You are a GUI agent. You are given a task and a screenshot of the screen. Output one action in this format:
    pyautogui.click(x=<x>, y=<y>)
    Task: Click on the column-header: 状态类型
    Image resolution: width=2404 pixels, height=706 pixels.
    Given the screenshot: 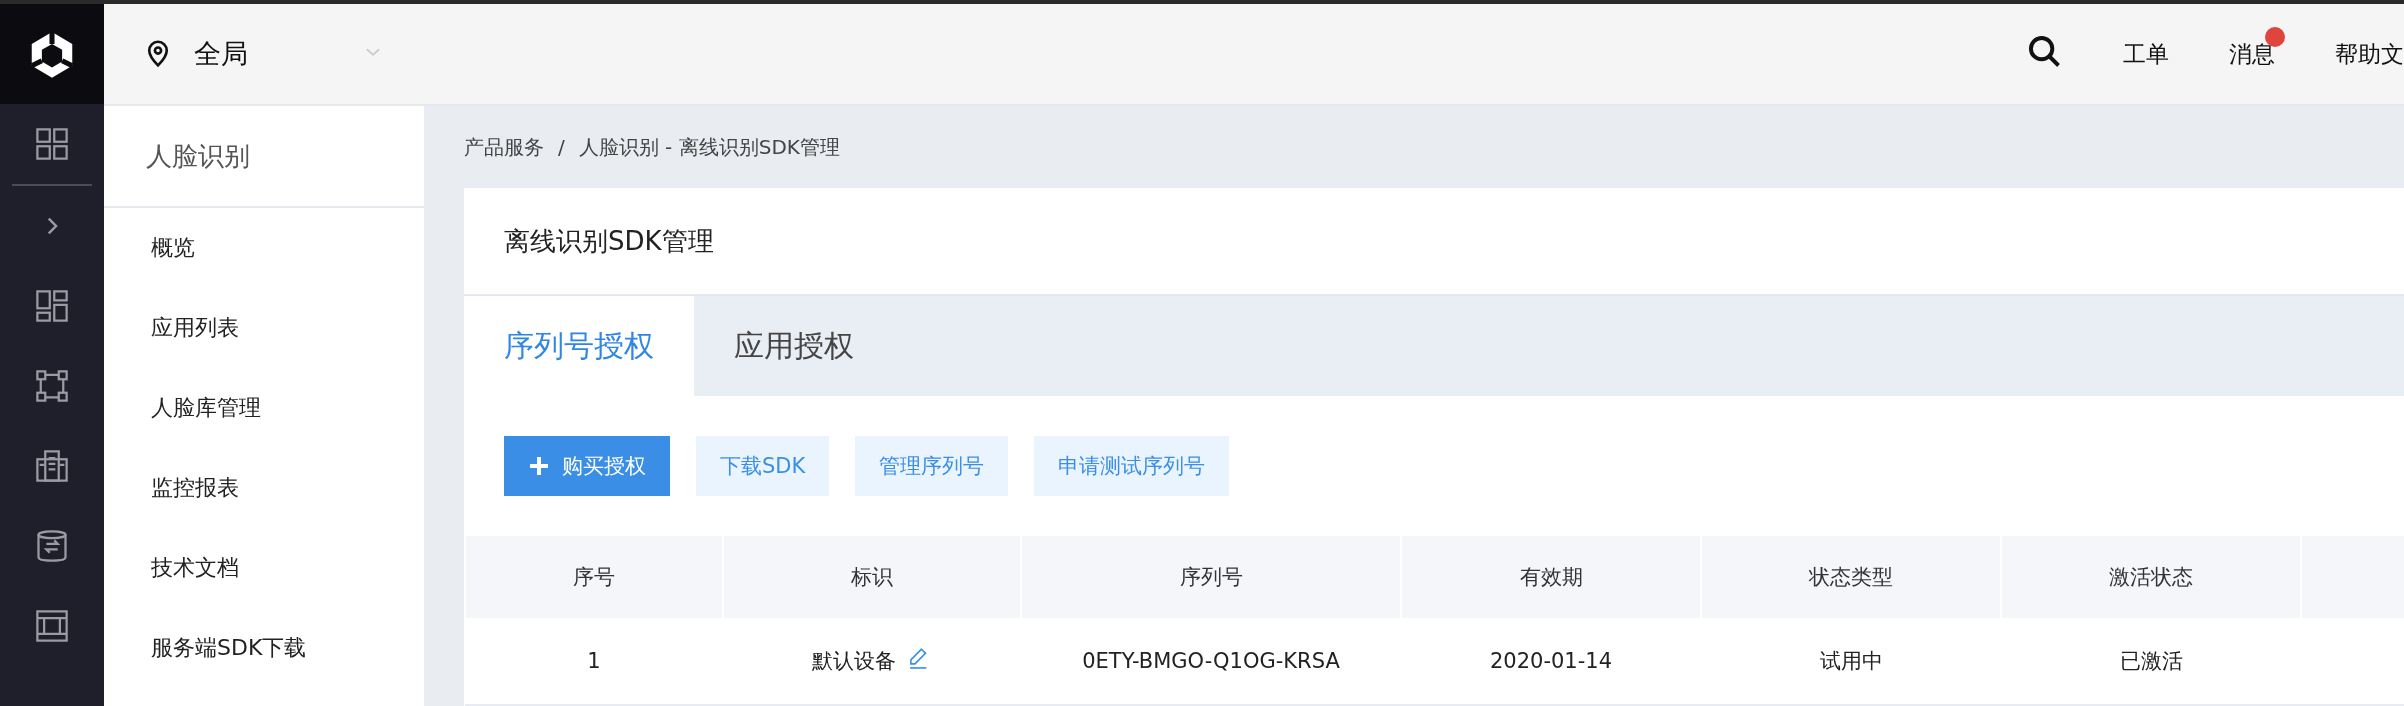 What is the action you would take?
    pyautogui.click(x=1851, y=577)
    